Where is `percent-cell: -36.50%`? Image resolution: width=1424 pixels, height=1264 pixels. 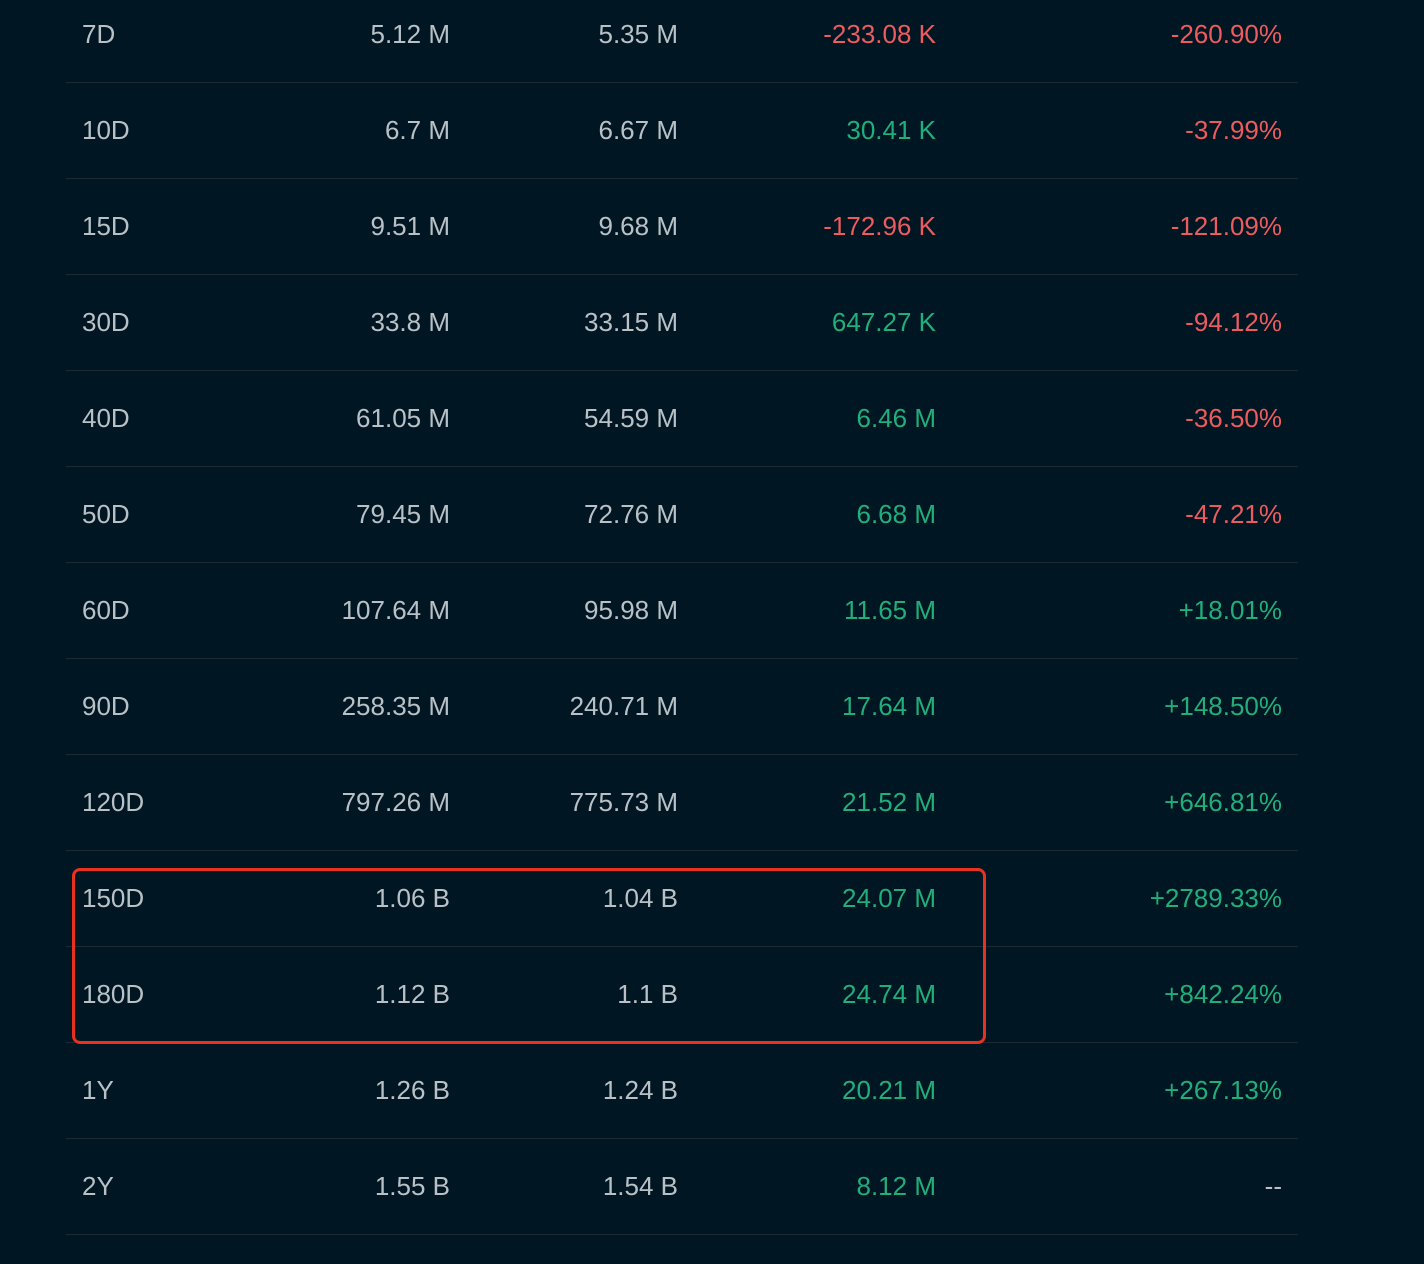
percent-cell: -36.50% is located at coordinates (1233, 418).